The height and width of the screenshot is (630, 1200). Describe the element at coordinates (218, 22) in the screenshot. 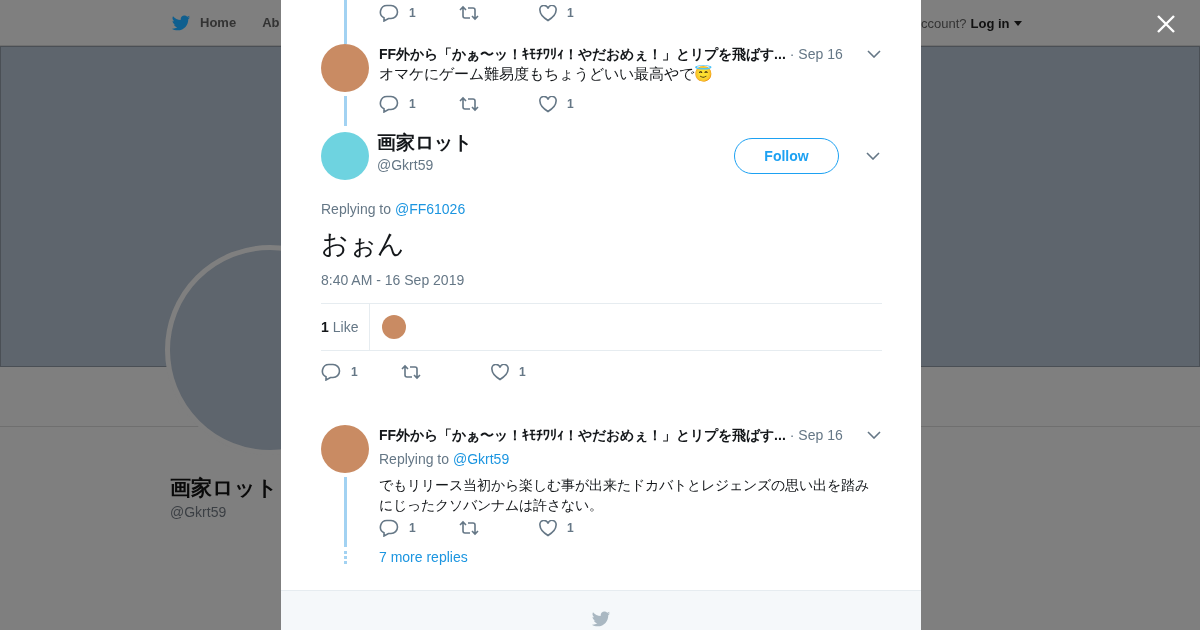

I see `nav-link-text: Home` at that location.